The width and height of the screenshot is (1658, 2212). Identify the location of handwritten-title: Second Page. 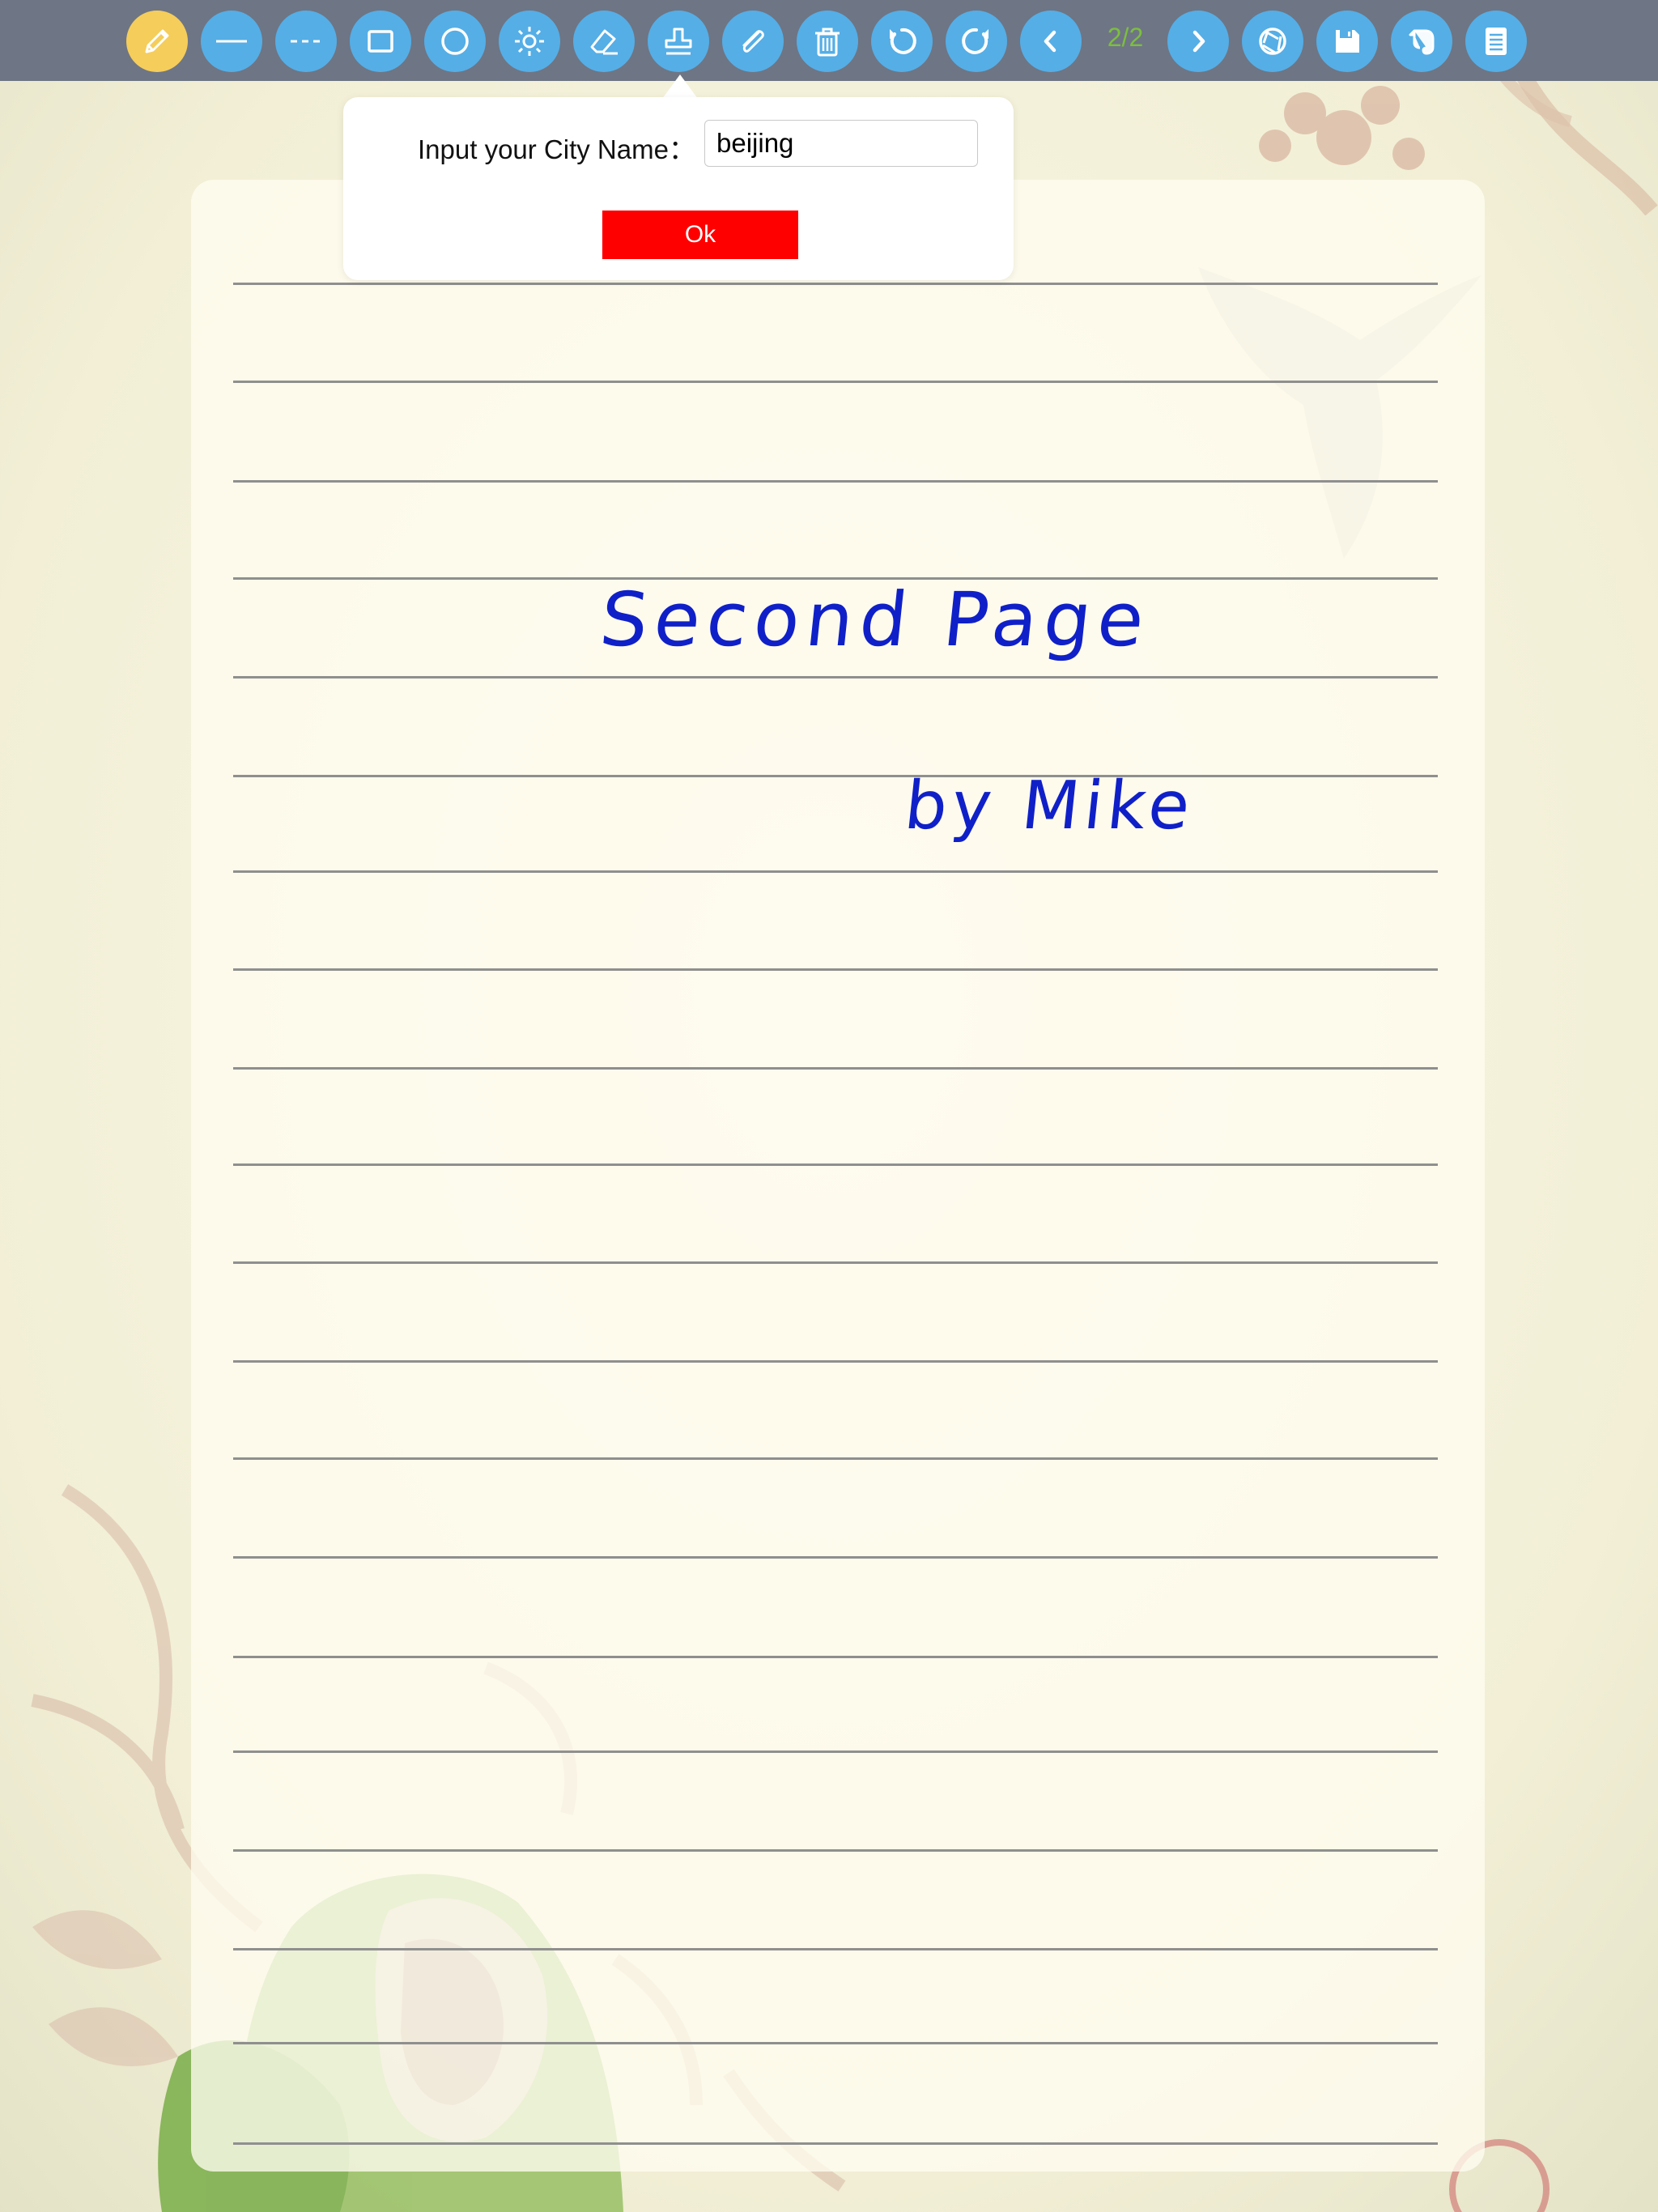
(875, 619).